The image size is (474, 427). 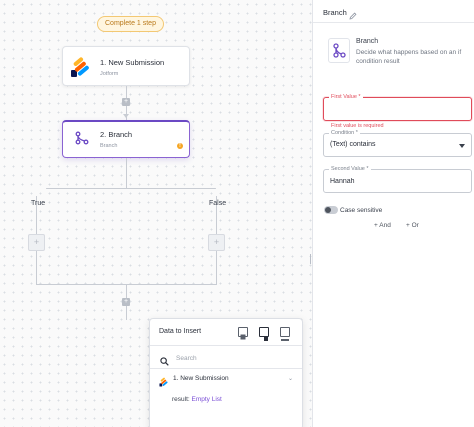 I want to click on caret-down-icon, so click(x=462, y=146).